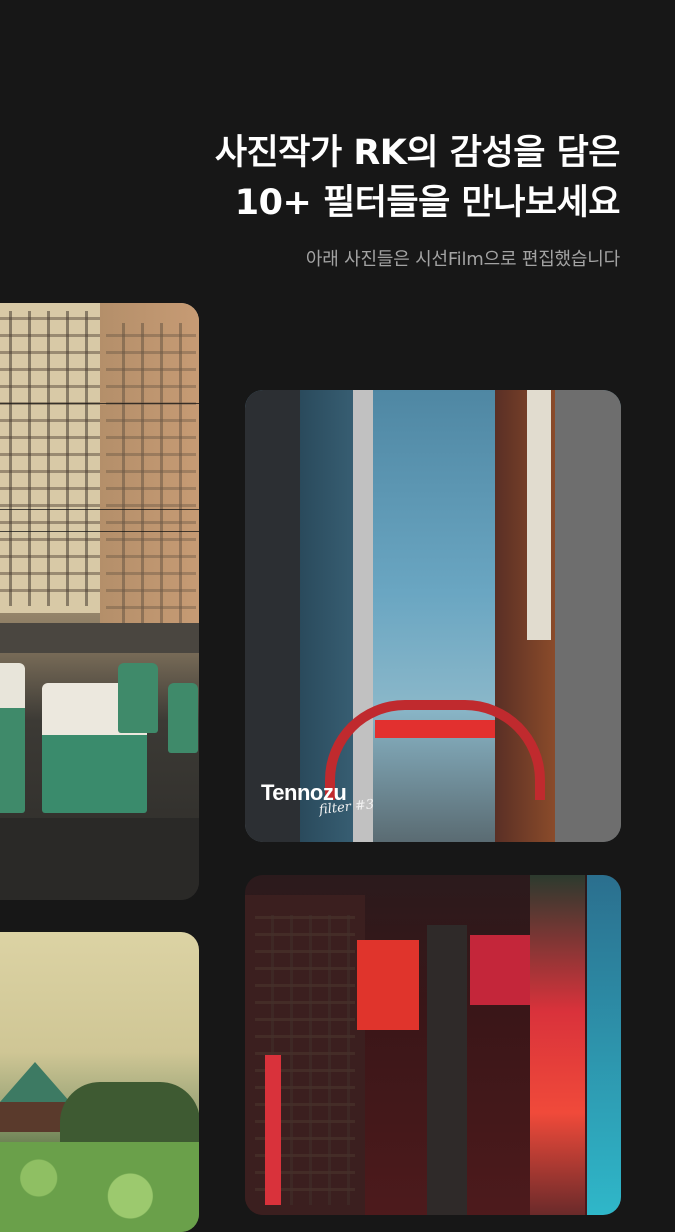 This screenshot has width=675, height=1232. Describe the element at coordinates (588, 616) in the screenshot. I see `far-right-building` at that location.